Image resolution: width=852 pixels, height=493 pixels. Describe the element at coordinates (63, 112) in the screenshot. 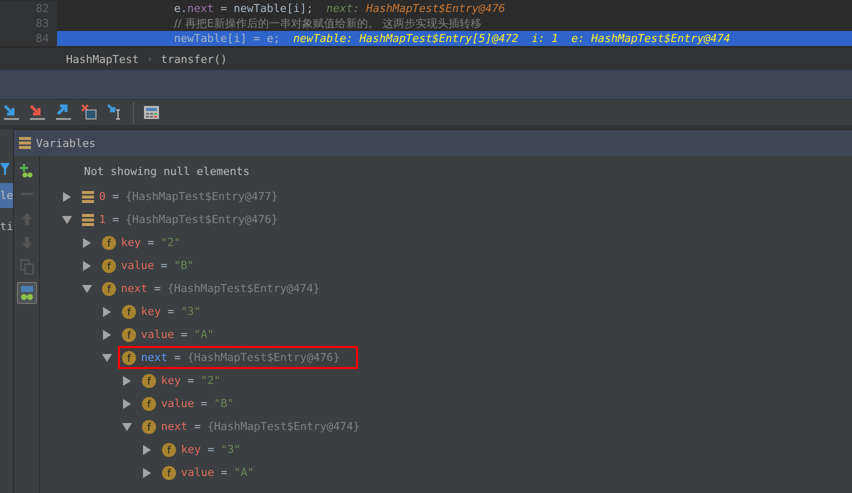

I see `step-out-icon` at that location.